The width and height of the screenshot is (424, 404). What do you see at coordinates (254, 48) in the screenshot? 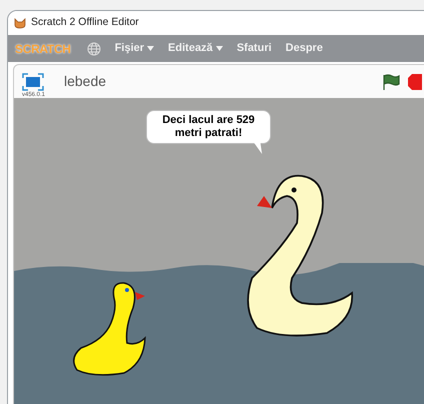
I see `menu-item: Sfaturi` at bounding box center [254, 48].